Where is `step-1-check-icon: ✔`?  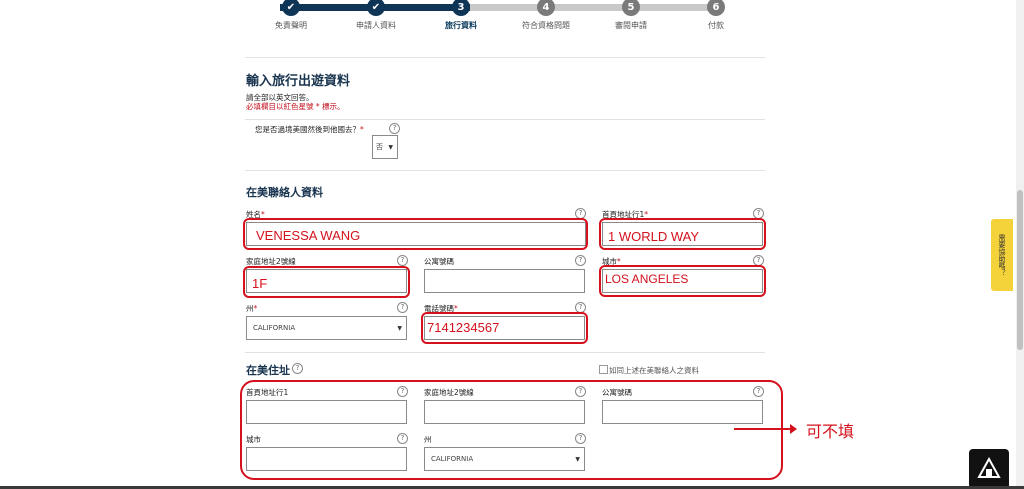
step-1-check-icon: ✔ is located at coordinates (291, 8).